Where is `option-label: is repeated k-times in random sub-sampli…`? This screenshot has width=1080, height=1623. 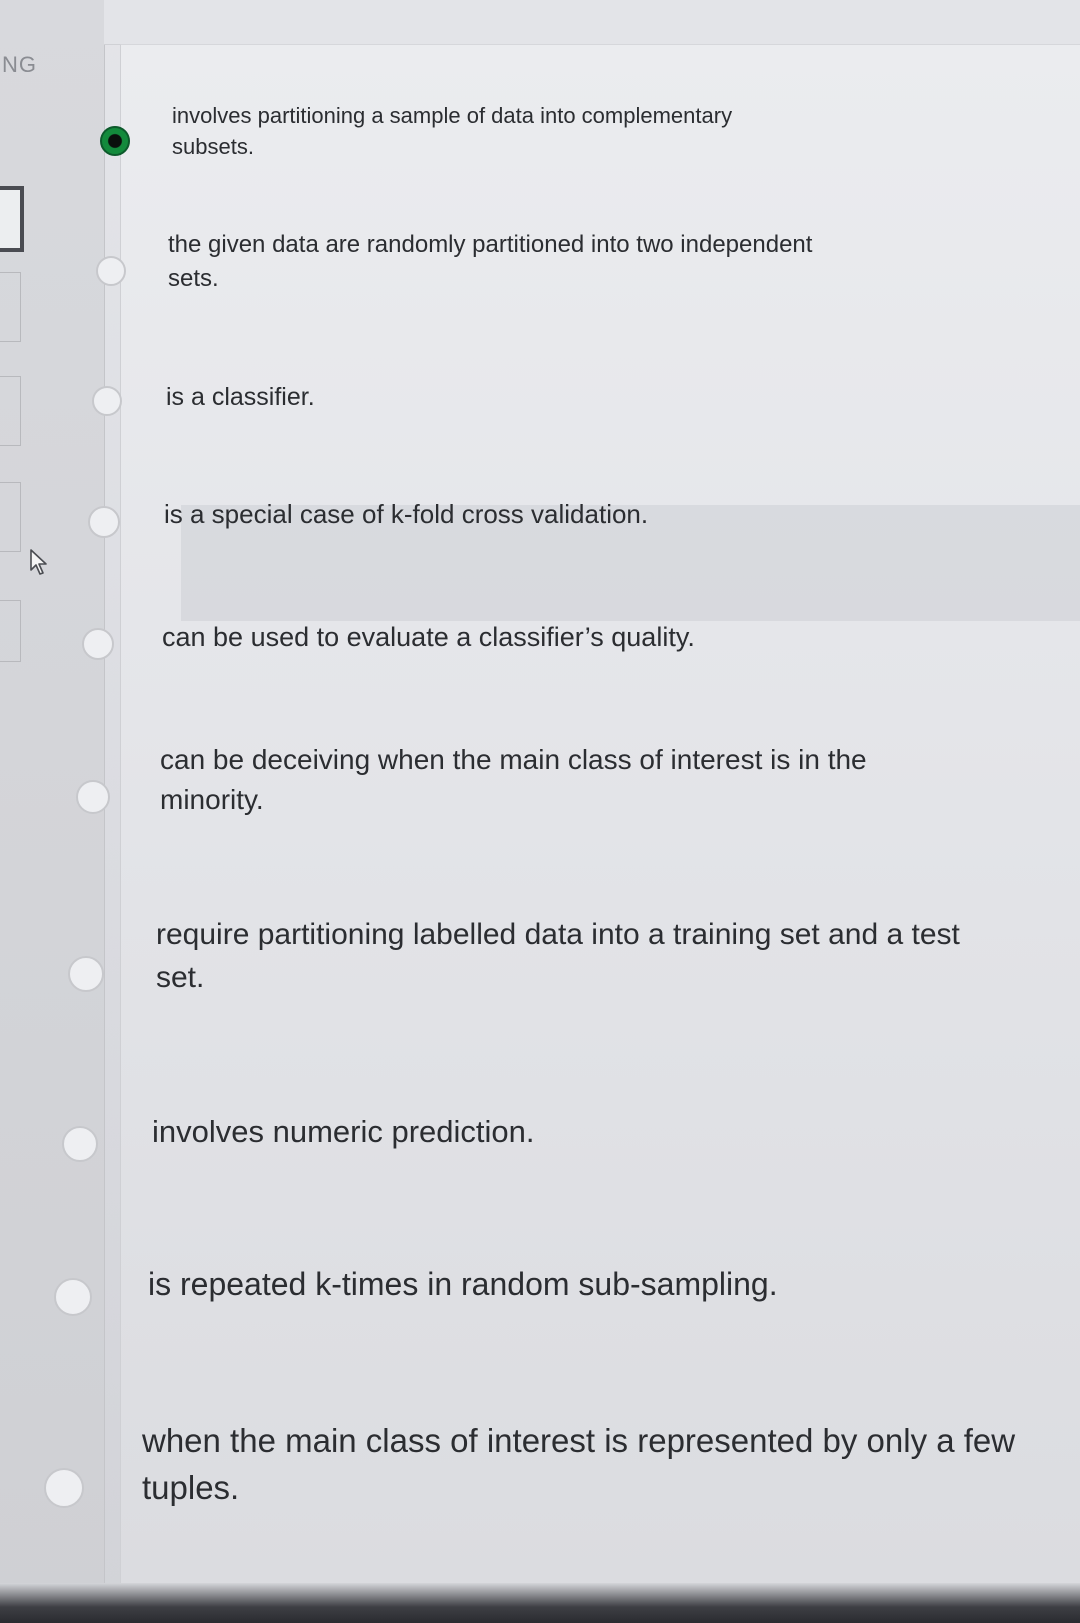
option-label: is repeated k-times in random sub-sampli… is located at coordinates (463, 1284).